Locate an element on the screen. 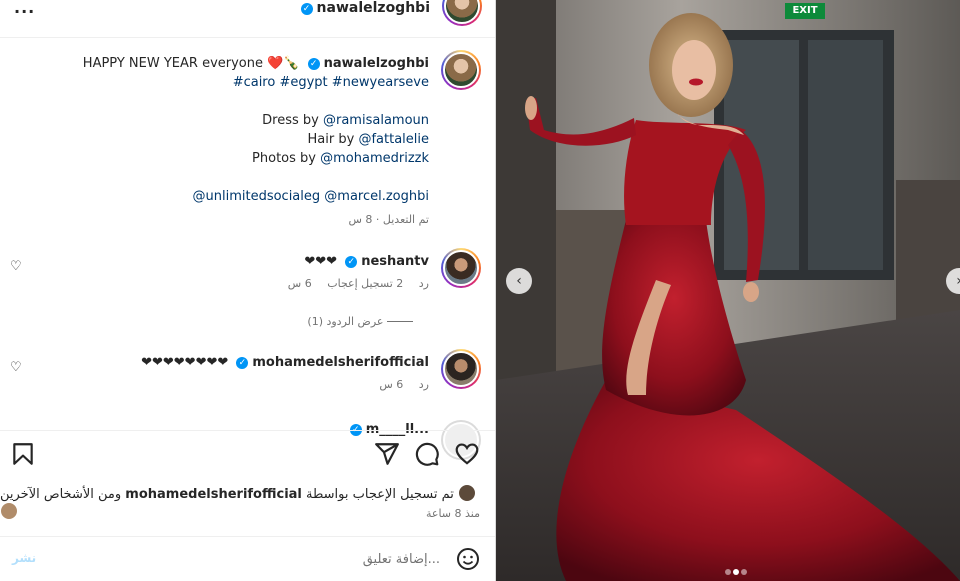 The height and width of the screenshot is (581, 960). replies-divider is located at coordinates (400, 321).